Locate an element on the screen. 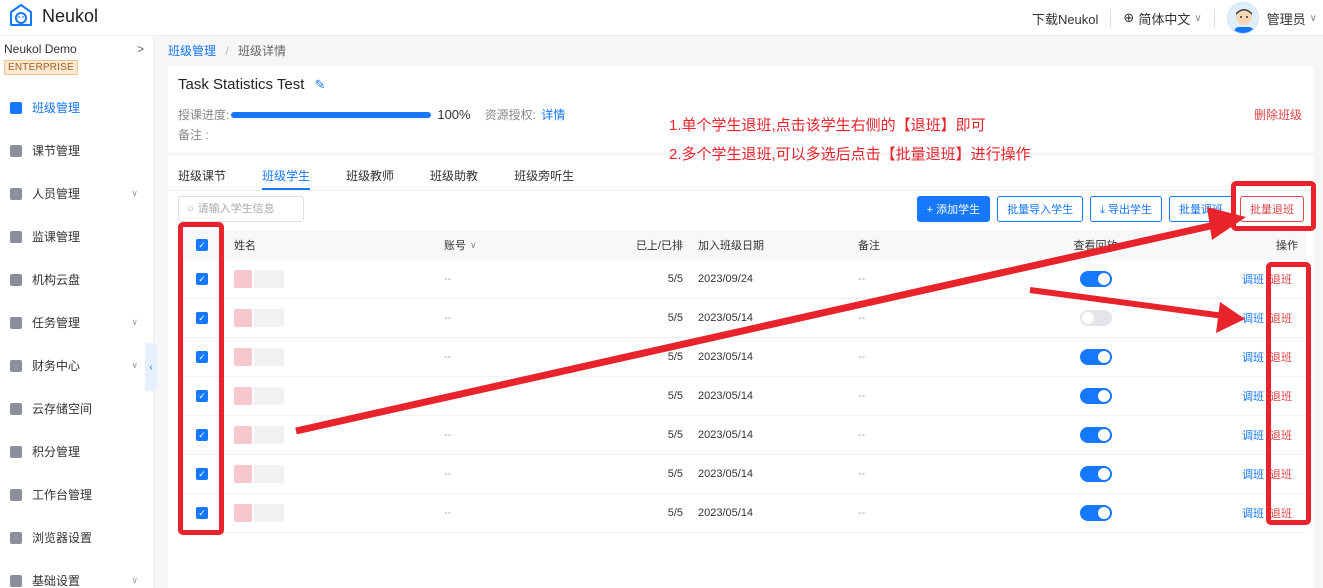 Image resolution: width=1323 pixels, height=588 pixels. sidebar-item-3: 监课管理 is located at coordinates (77, 236).